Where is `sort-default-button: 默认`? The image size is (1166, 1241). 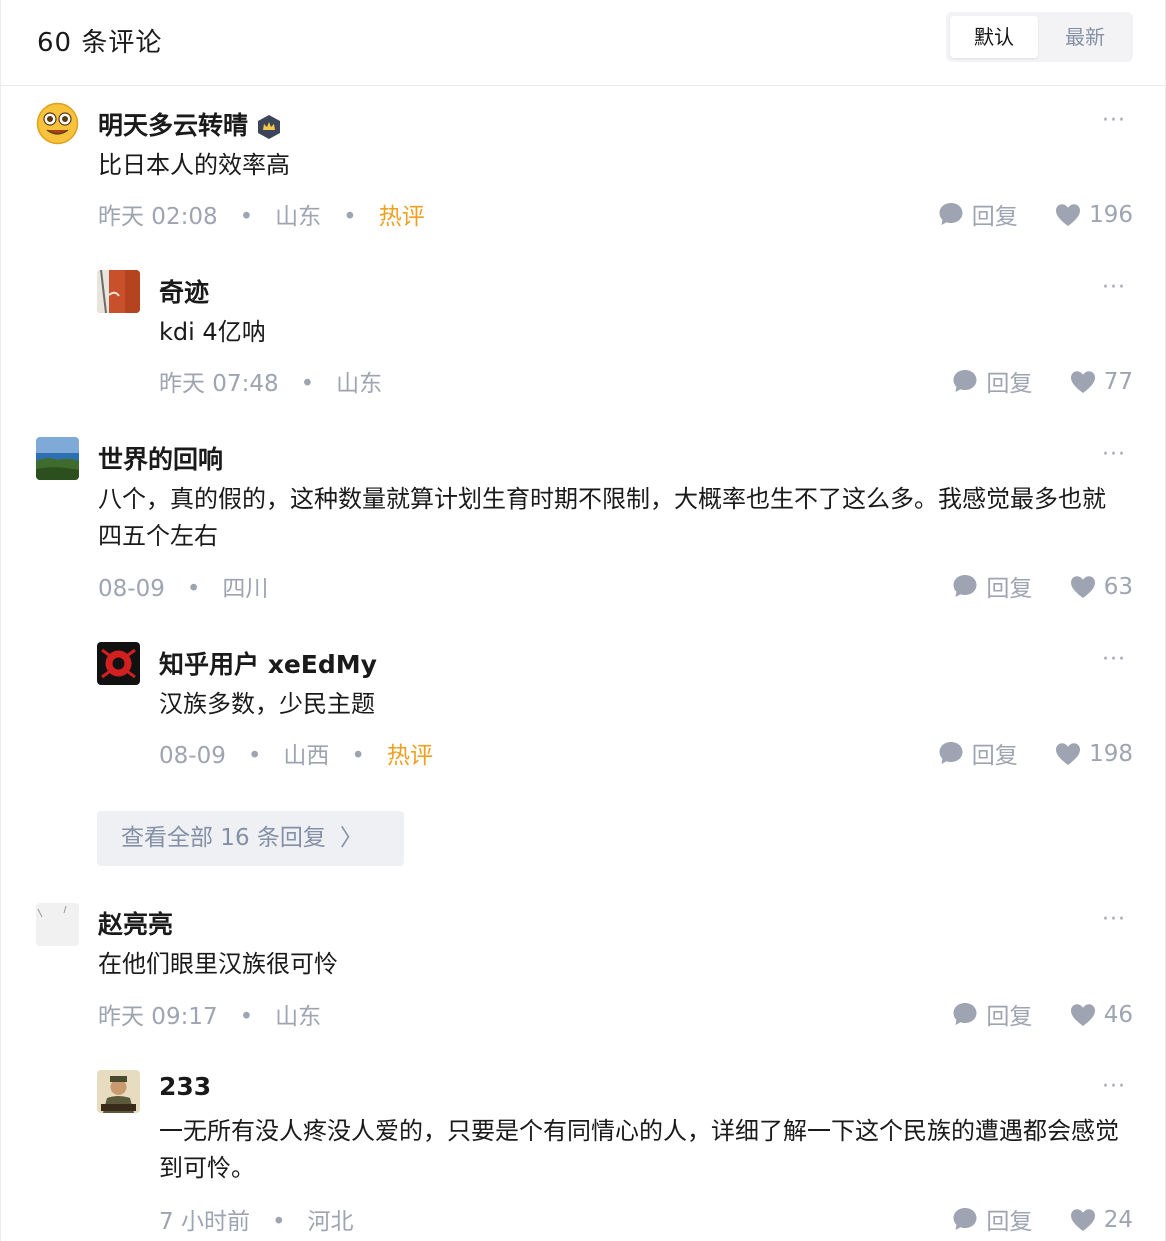 sort-default-button: 默认 is located at coordinates (994, 37).